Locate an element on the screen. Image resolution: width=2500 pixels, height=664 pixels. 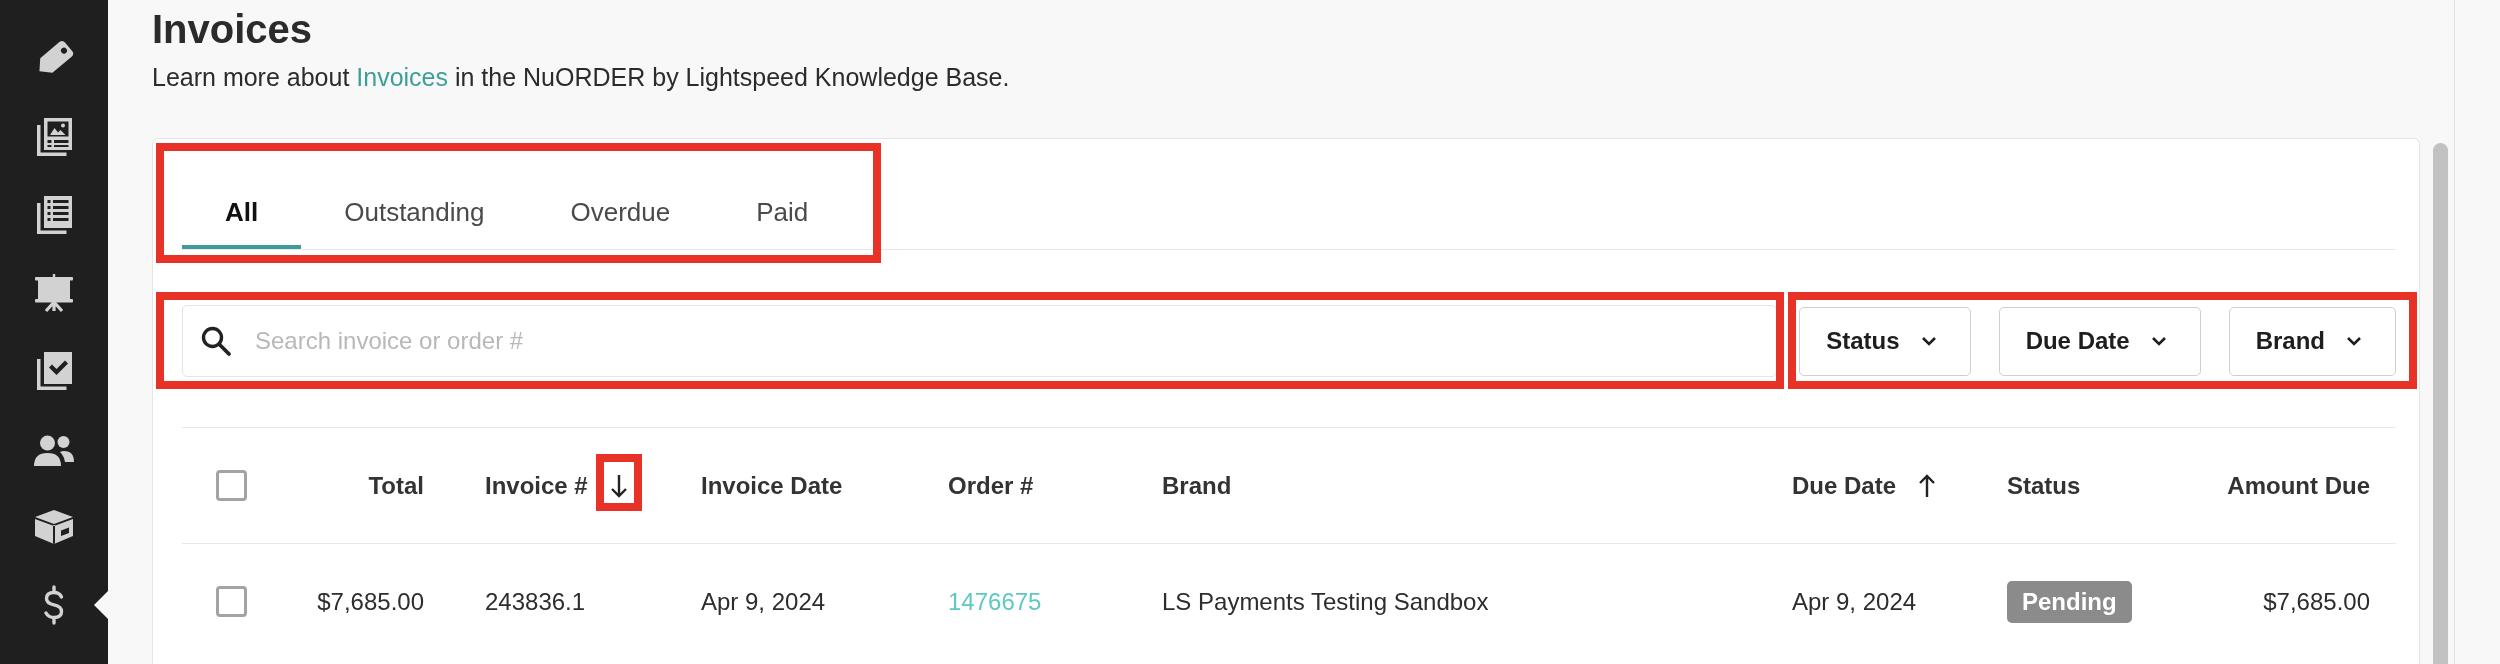
column-header: Invoice Date is located at coordinates (772, 485).